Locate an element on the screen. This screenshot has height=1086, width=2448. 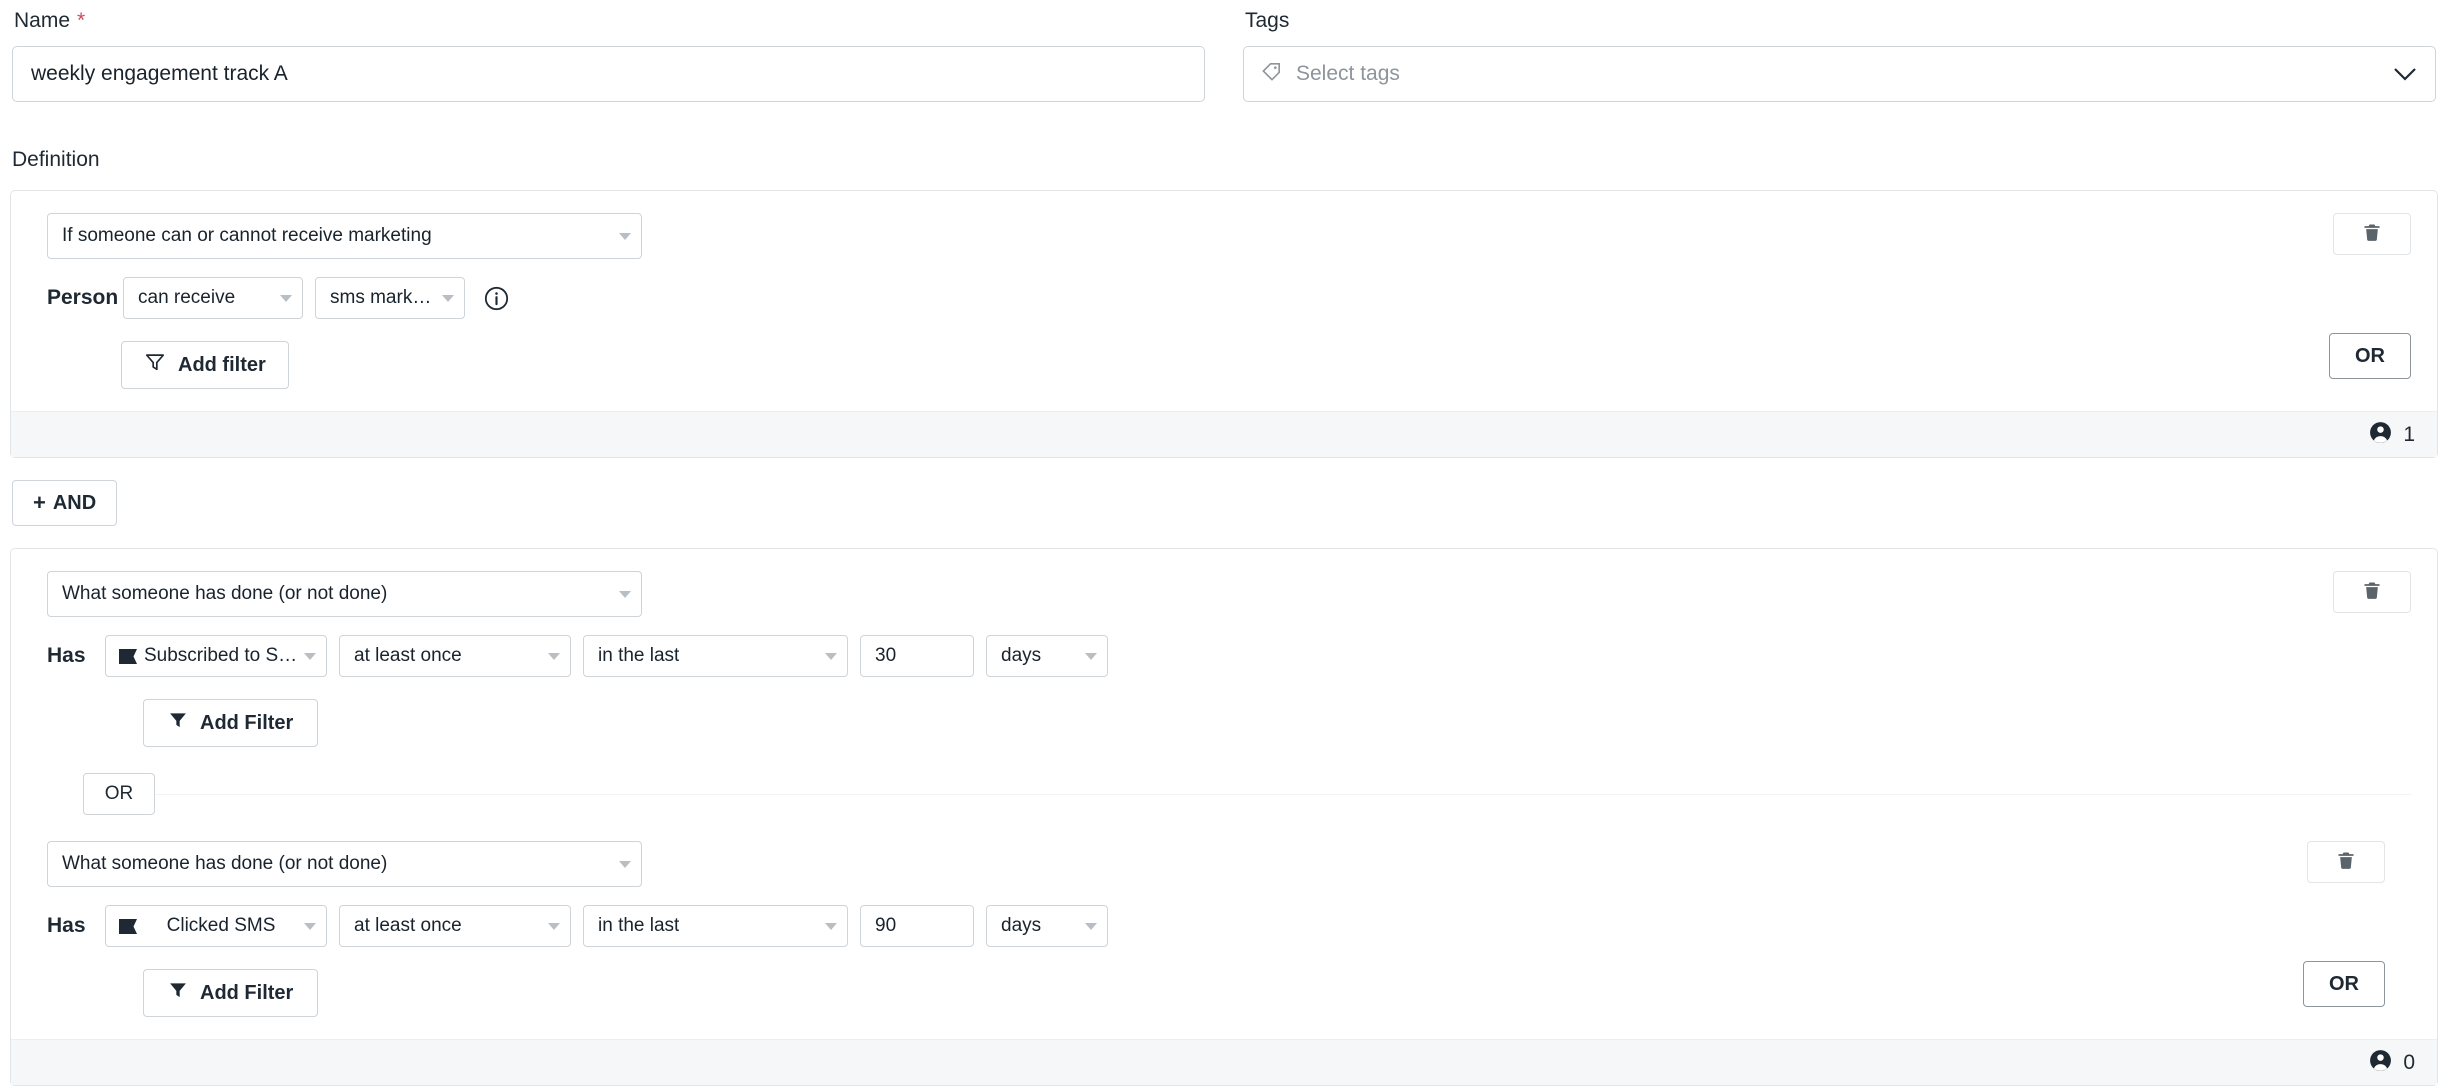
frequency-value-2: at least once is located at coordinates (408, 925).